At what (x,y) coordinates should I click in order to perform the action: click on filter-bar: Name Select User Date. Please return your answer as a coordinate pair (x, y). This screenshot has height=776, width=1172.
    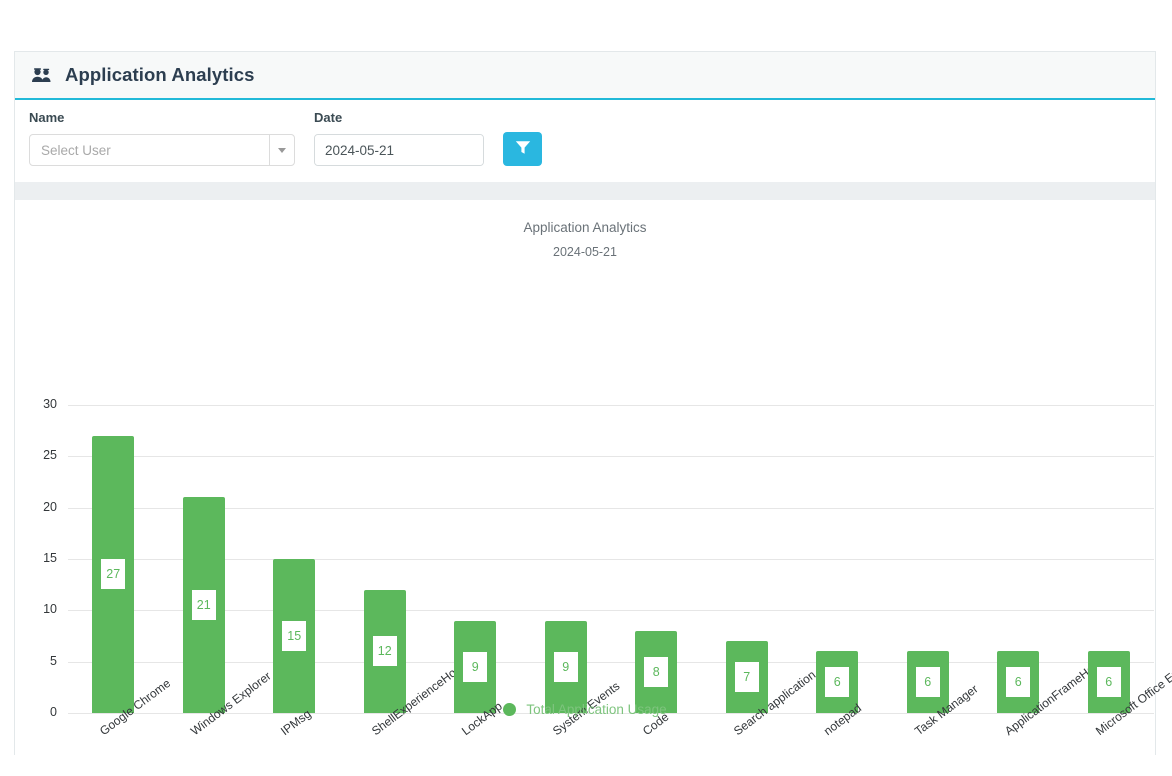
    Looking at the image, I should click on (585, 141).